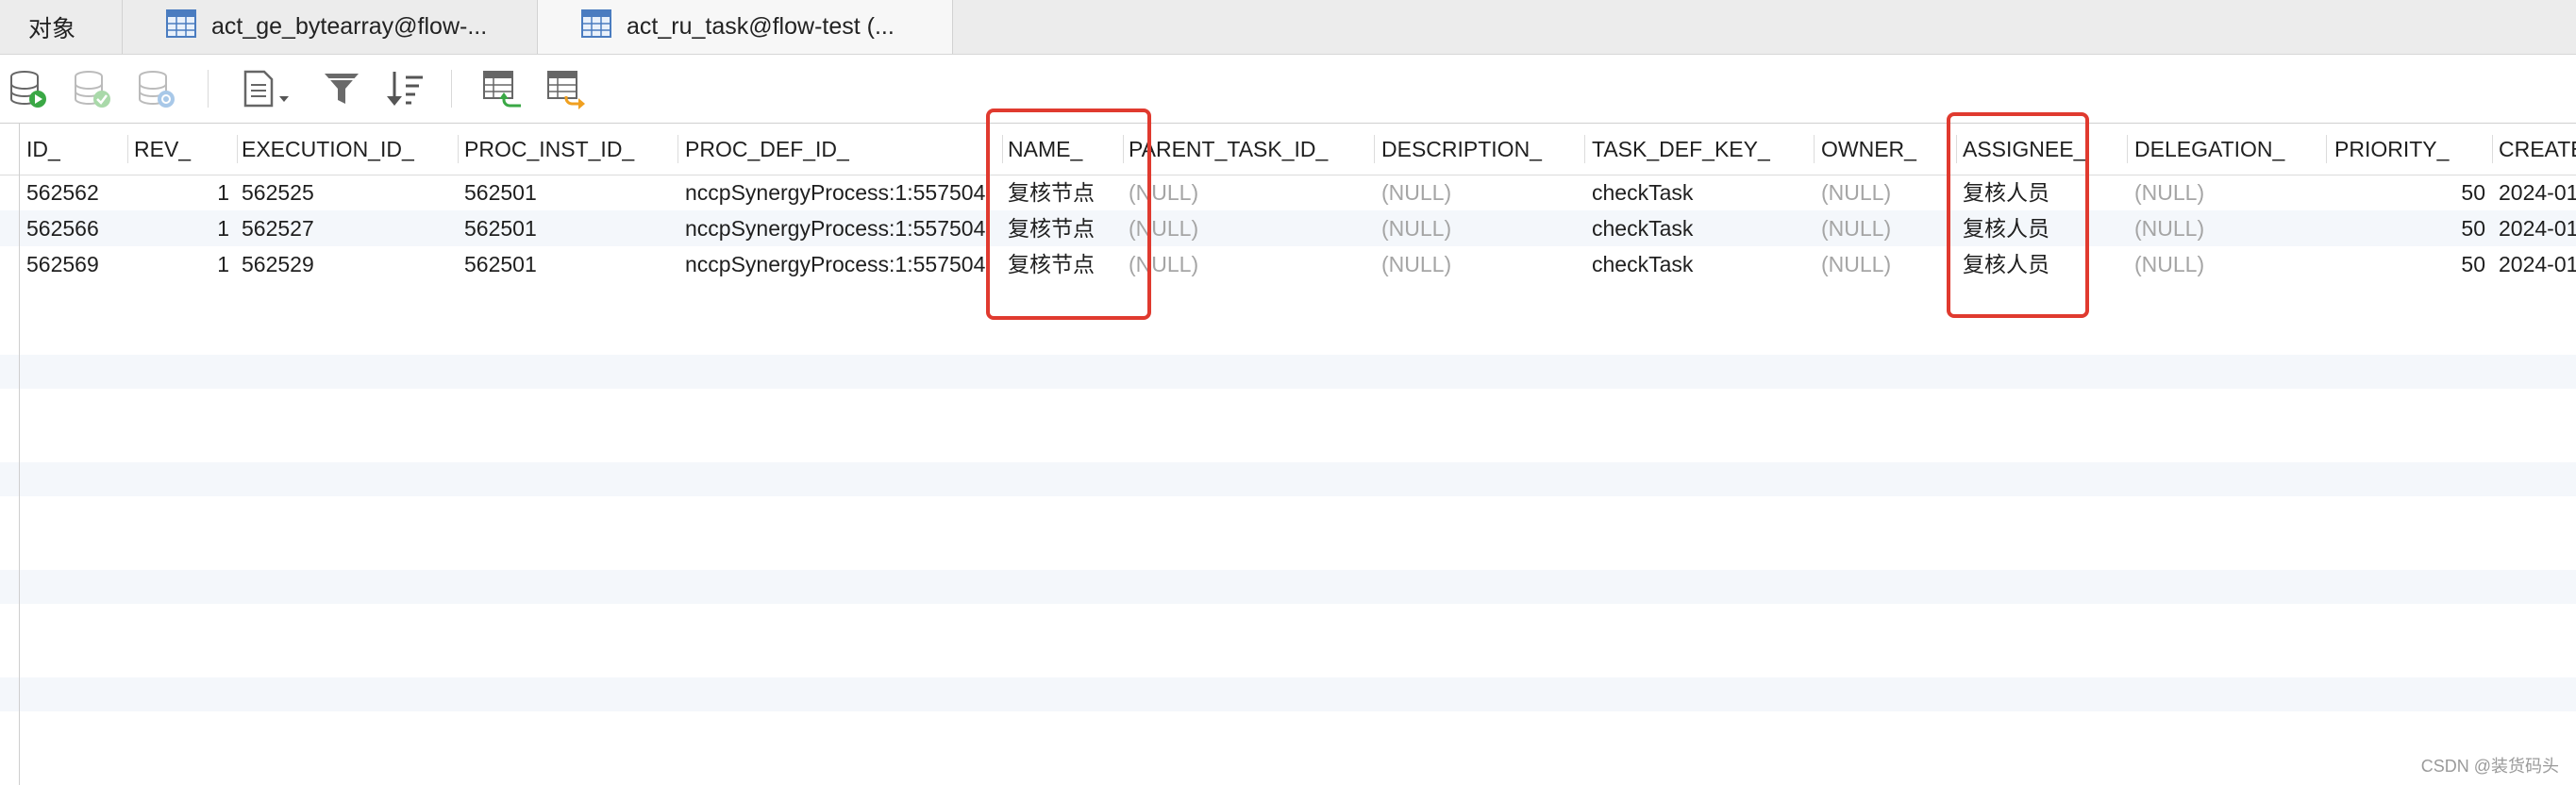 Image resolution: width=2576 pixels, height=785 pixels. What do you see at coordinates (19, 454) in the screenshot?
I see `grid-left-border` at bounding box center [19, 454].